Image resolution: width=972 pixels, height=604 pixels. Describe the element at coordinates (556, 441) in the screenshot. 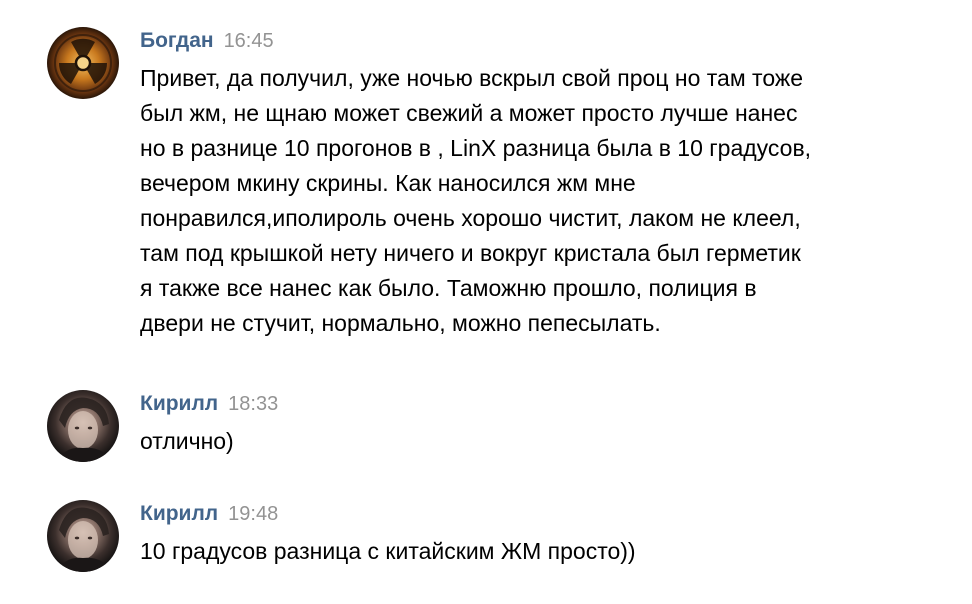

I see `message-text: отлично)` at that location.